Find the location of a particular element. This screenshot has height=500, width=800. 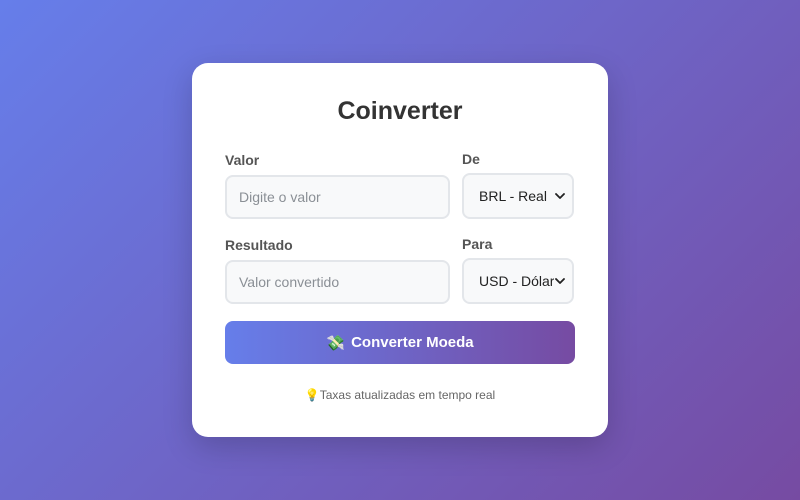

valor-label: Valor is located at coordinates (242, 160).